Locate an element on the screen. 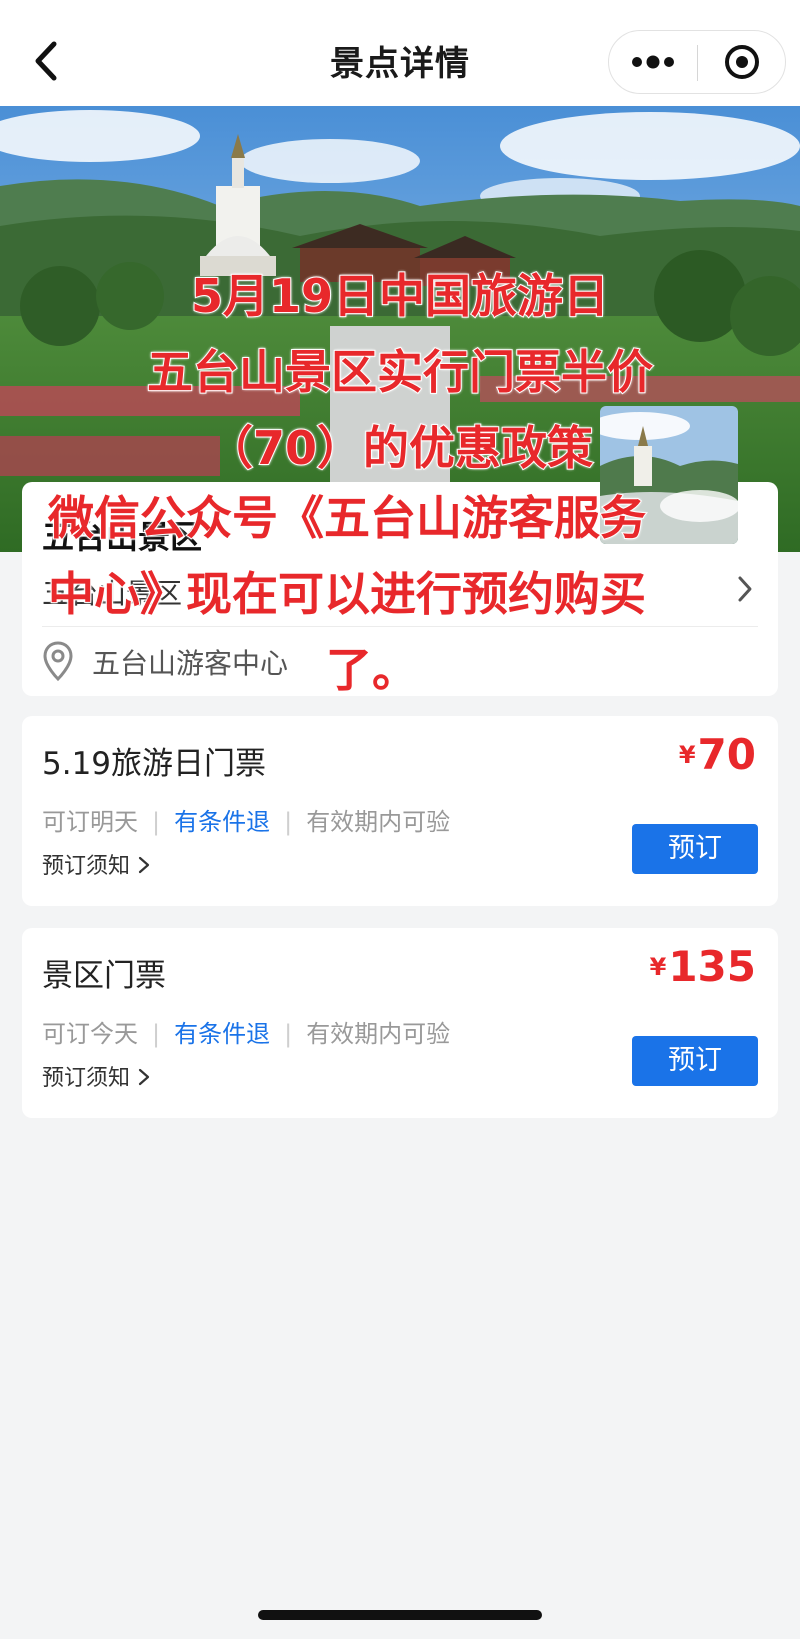 This screenshot has width=800, height=1639. tag-availability: 可订今天 is located at coordinates (90, 1034).